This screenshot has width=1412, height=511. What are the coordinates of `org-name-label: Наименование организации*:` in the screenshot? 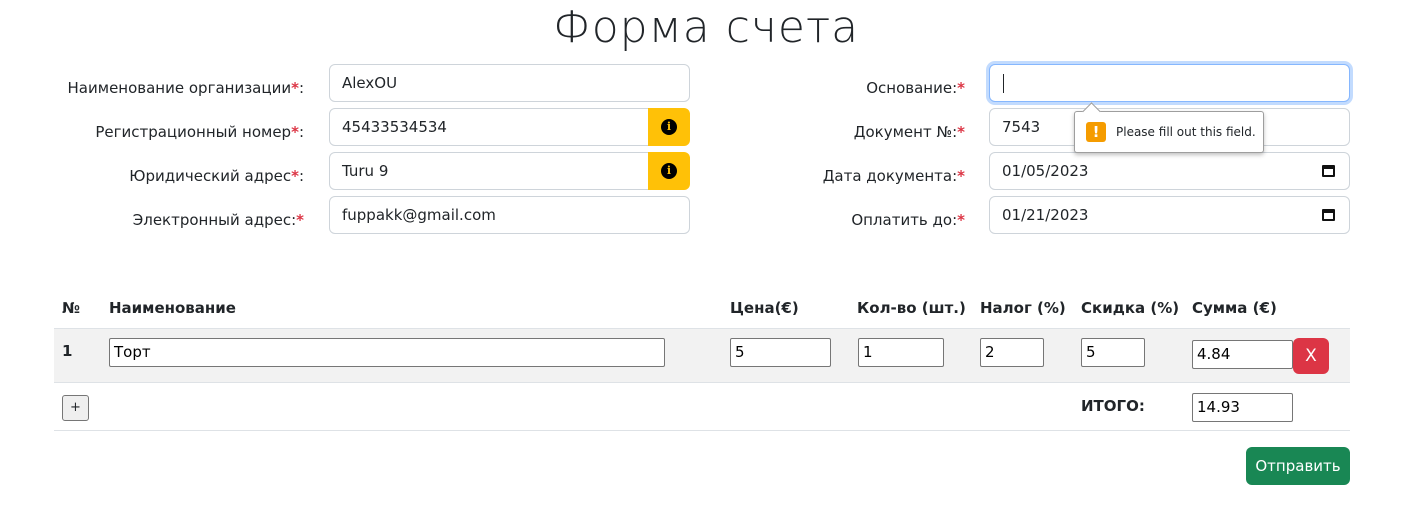 It's located at (185, 88).